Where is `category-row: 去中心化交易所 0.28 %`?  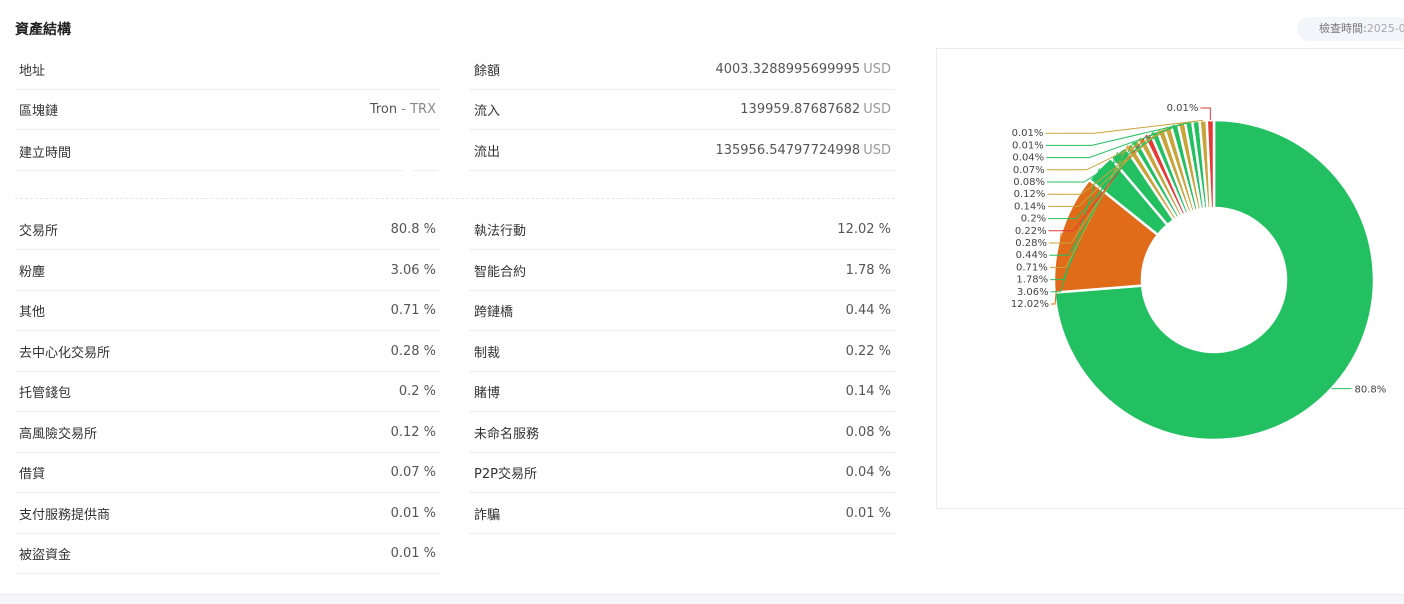
category-row: 去中心化交易所 0.28 % is located at coordinates (227, 352).